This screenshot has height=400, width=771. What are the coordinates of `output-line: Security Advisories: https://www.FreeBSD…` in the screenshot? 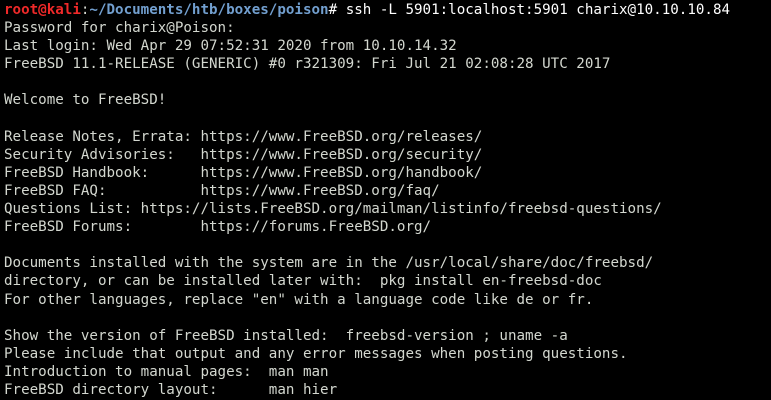 It's located at (243, 154).